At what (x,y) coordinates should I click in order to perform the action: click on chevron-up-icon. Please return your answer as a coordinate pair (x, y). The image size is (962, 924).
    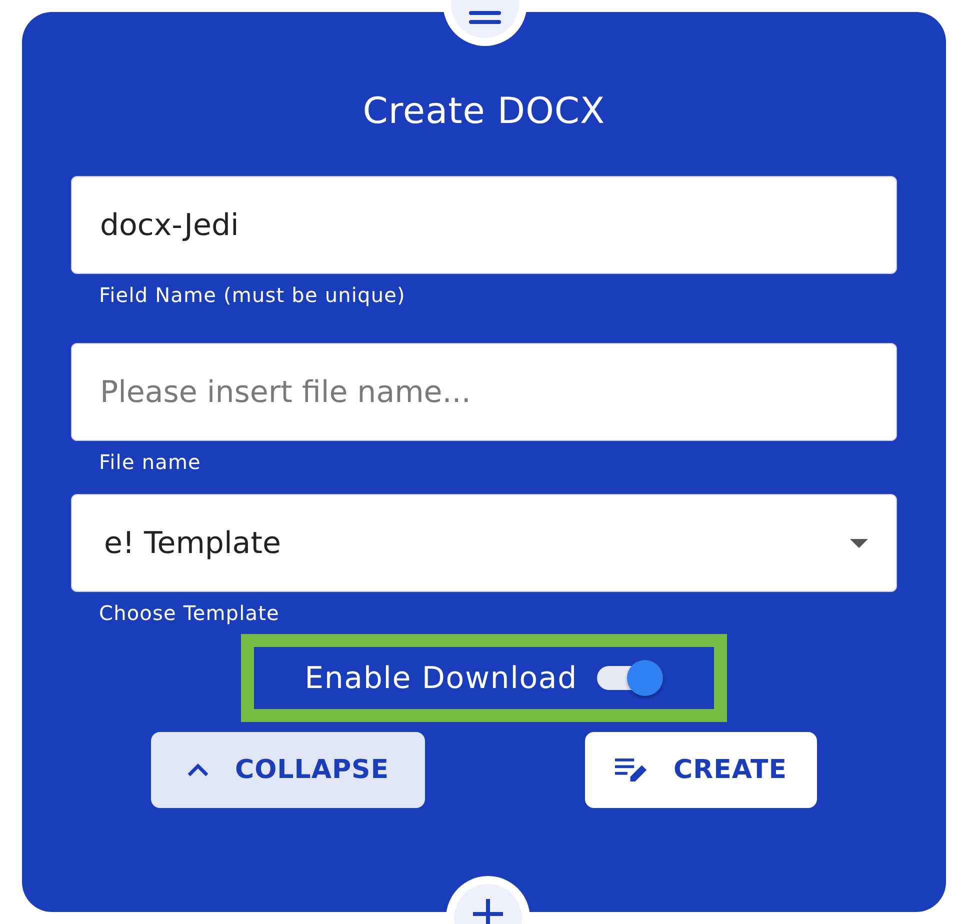
    Looking at the image, I should click on (198, 770).